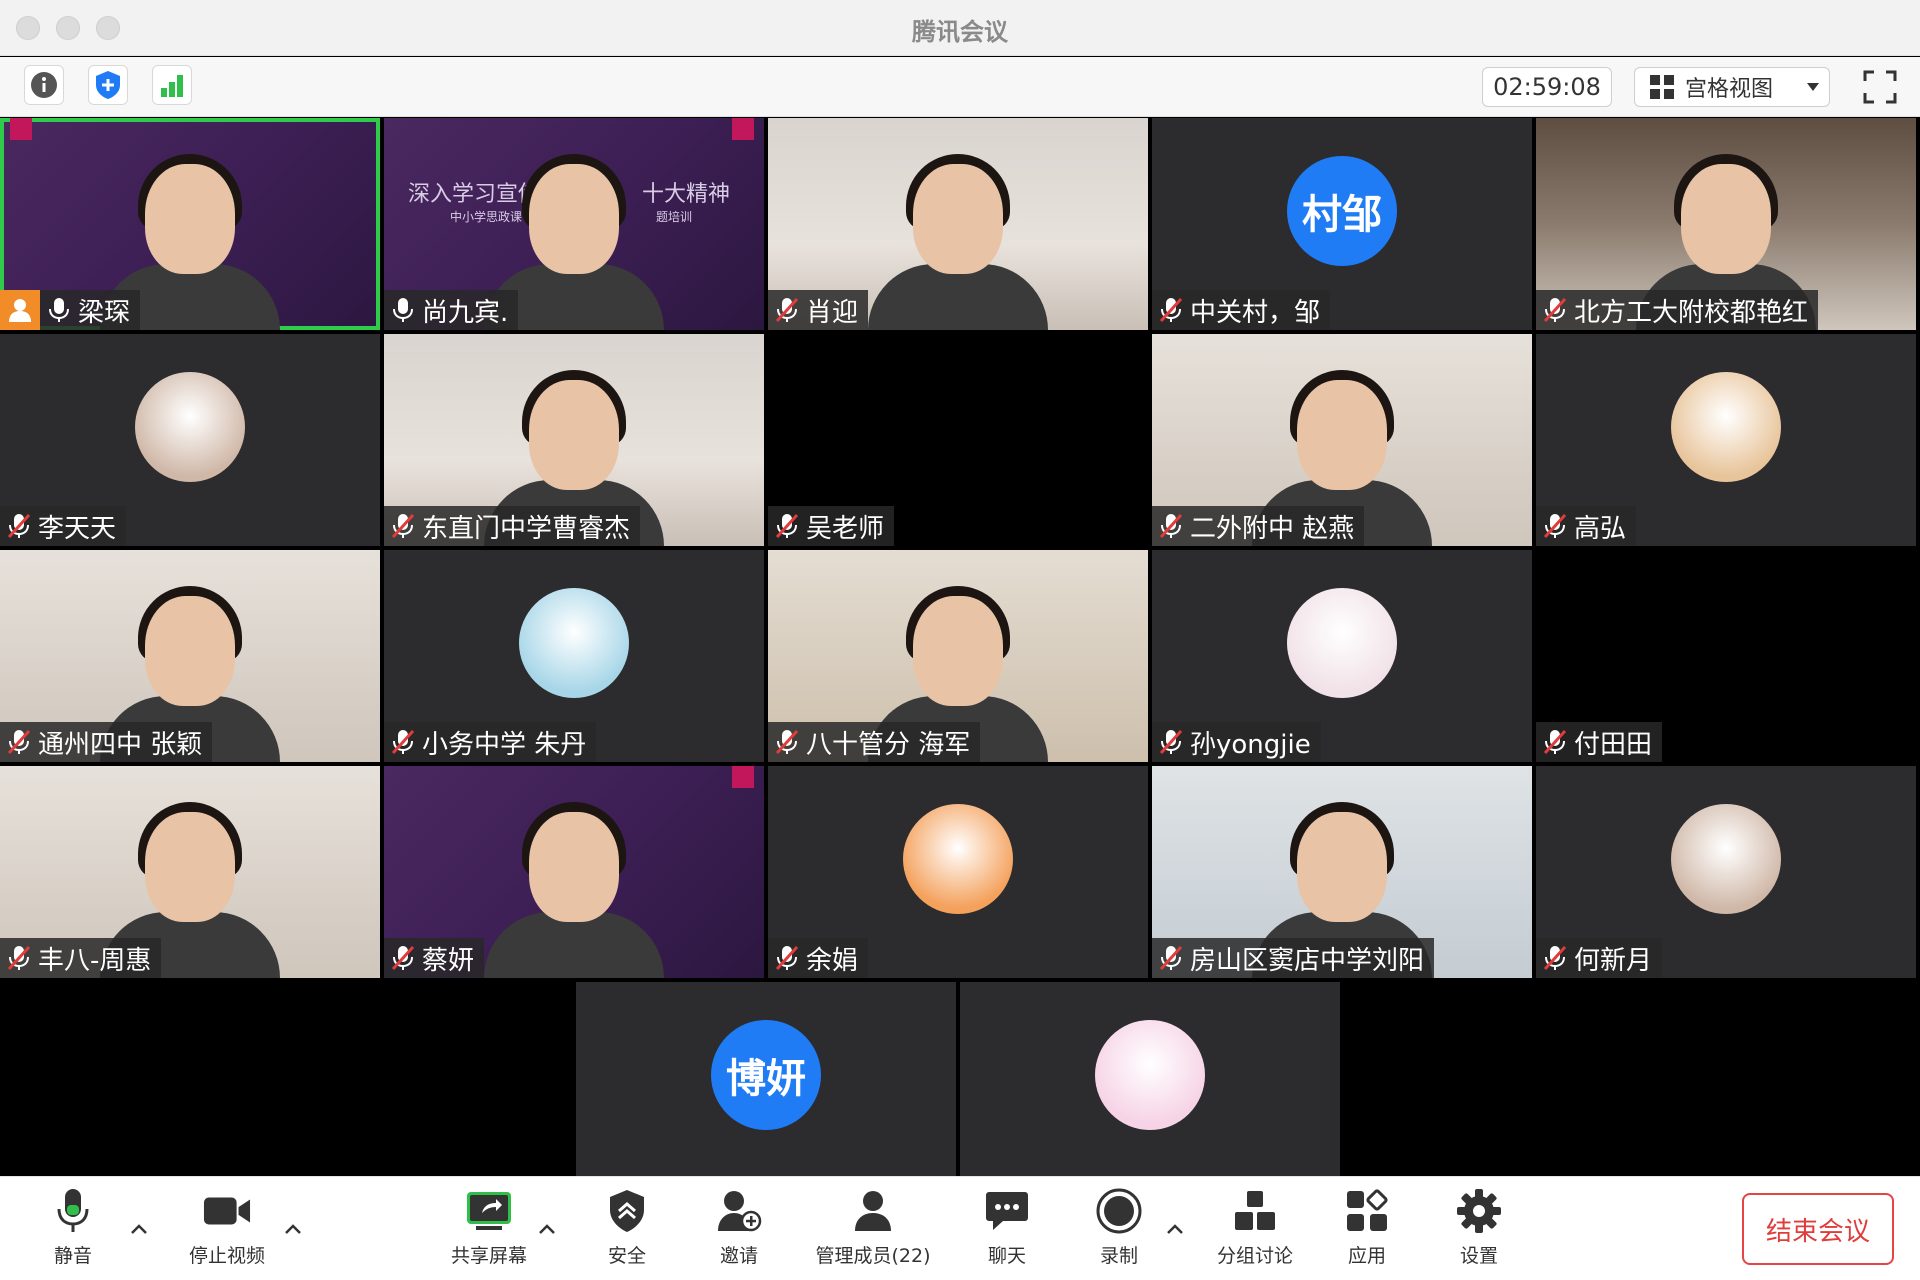  Describe the element at coordinates (139, 1230) in the screenshot. I see `audio-options-chevron-icon` at that location.